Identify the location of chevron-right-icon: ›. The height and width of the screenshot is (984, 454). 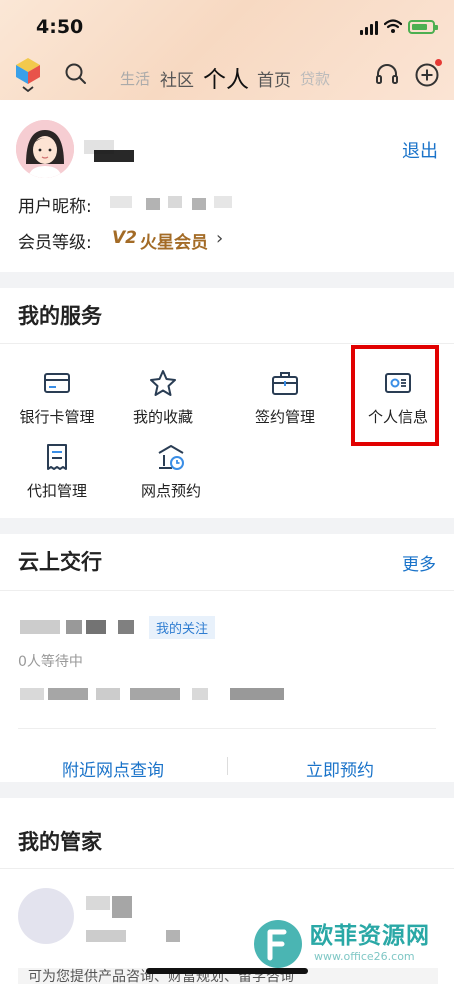
(219, 238).